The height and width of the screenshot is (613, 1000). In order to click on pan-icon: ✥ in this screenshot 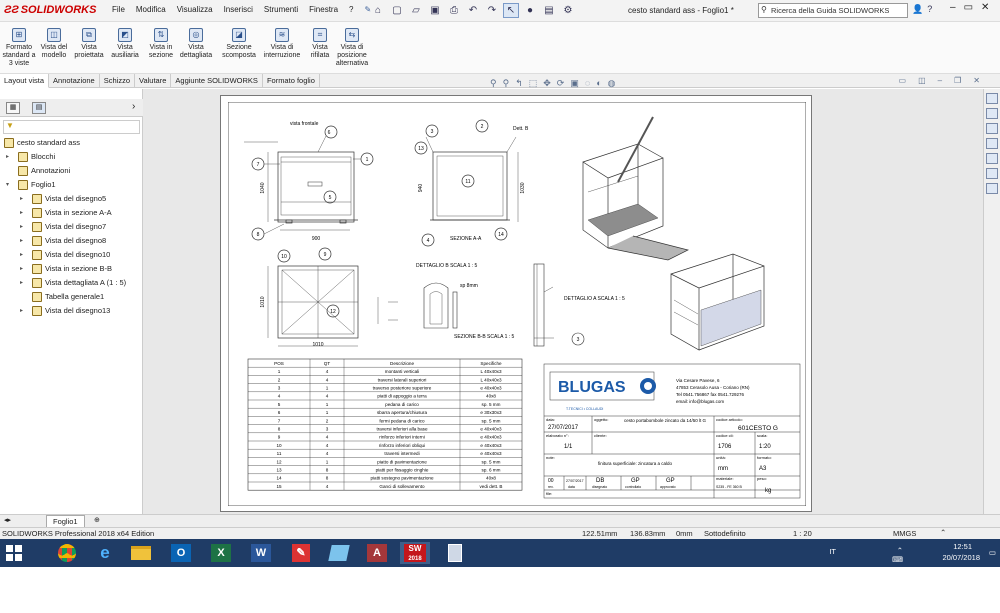, I will do `click(547, 83)`.